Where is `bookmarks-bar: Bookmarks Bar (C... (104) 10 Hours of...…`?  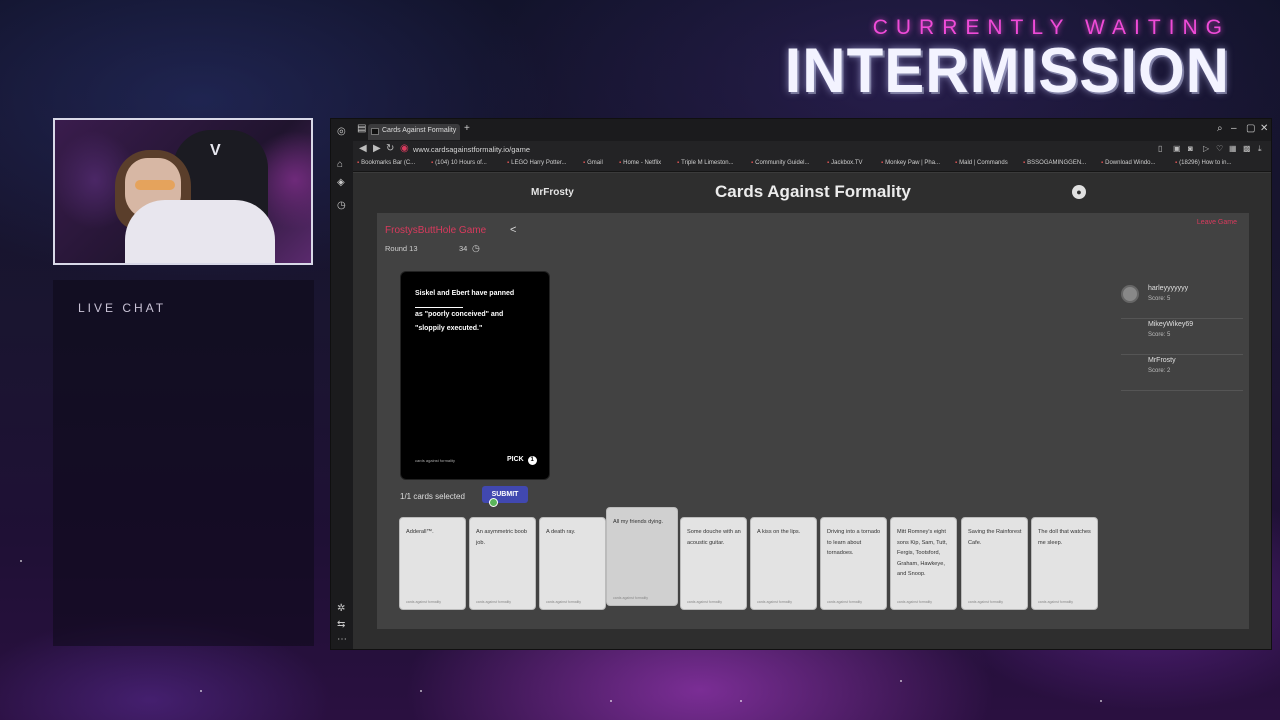 bookmarks-bar: Bookmarks Bar (C... (104) 10 Hours of...… is located at coordinates (812, 165).